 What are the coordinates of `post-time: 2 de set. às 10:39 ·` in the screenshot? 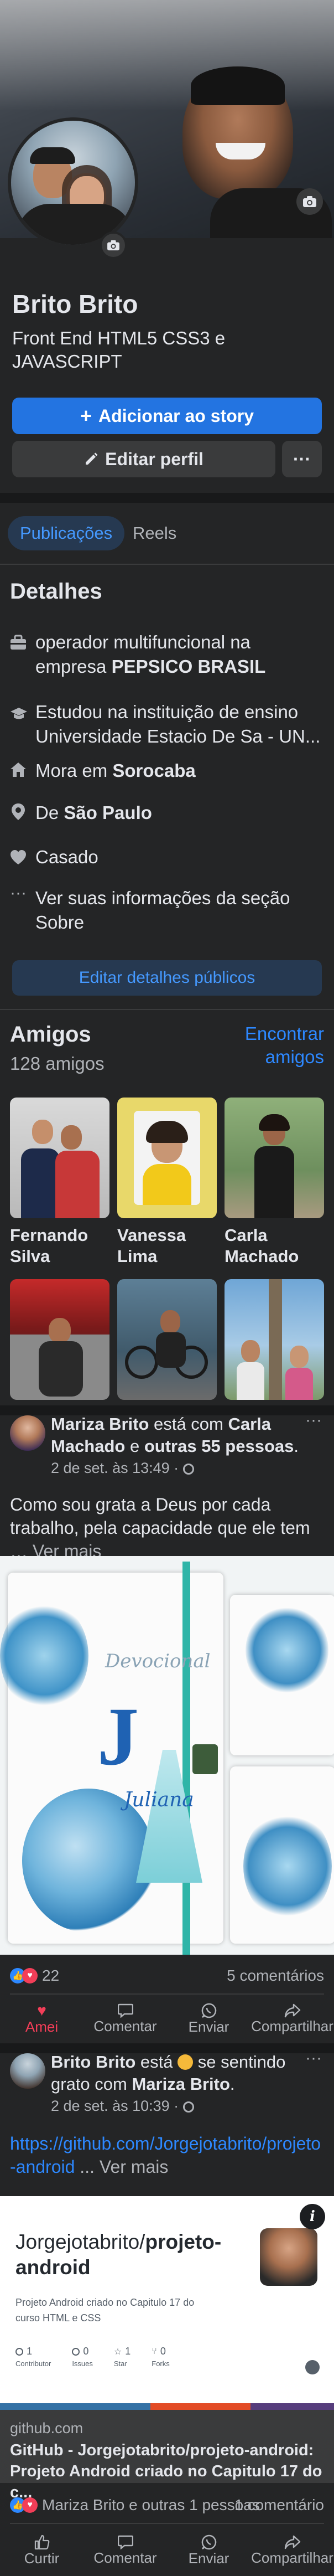 It's located at (123, 2106).